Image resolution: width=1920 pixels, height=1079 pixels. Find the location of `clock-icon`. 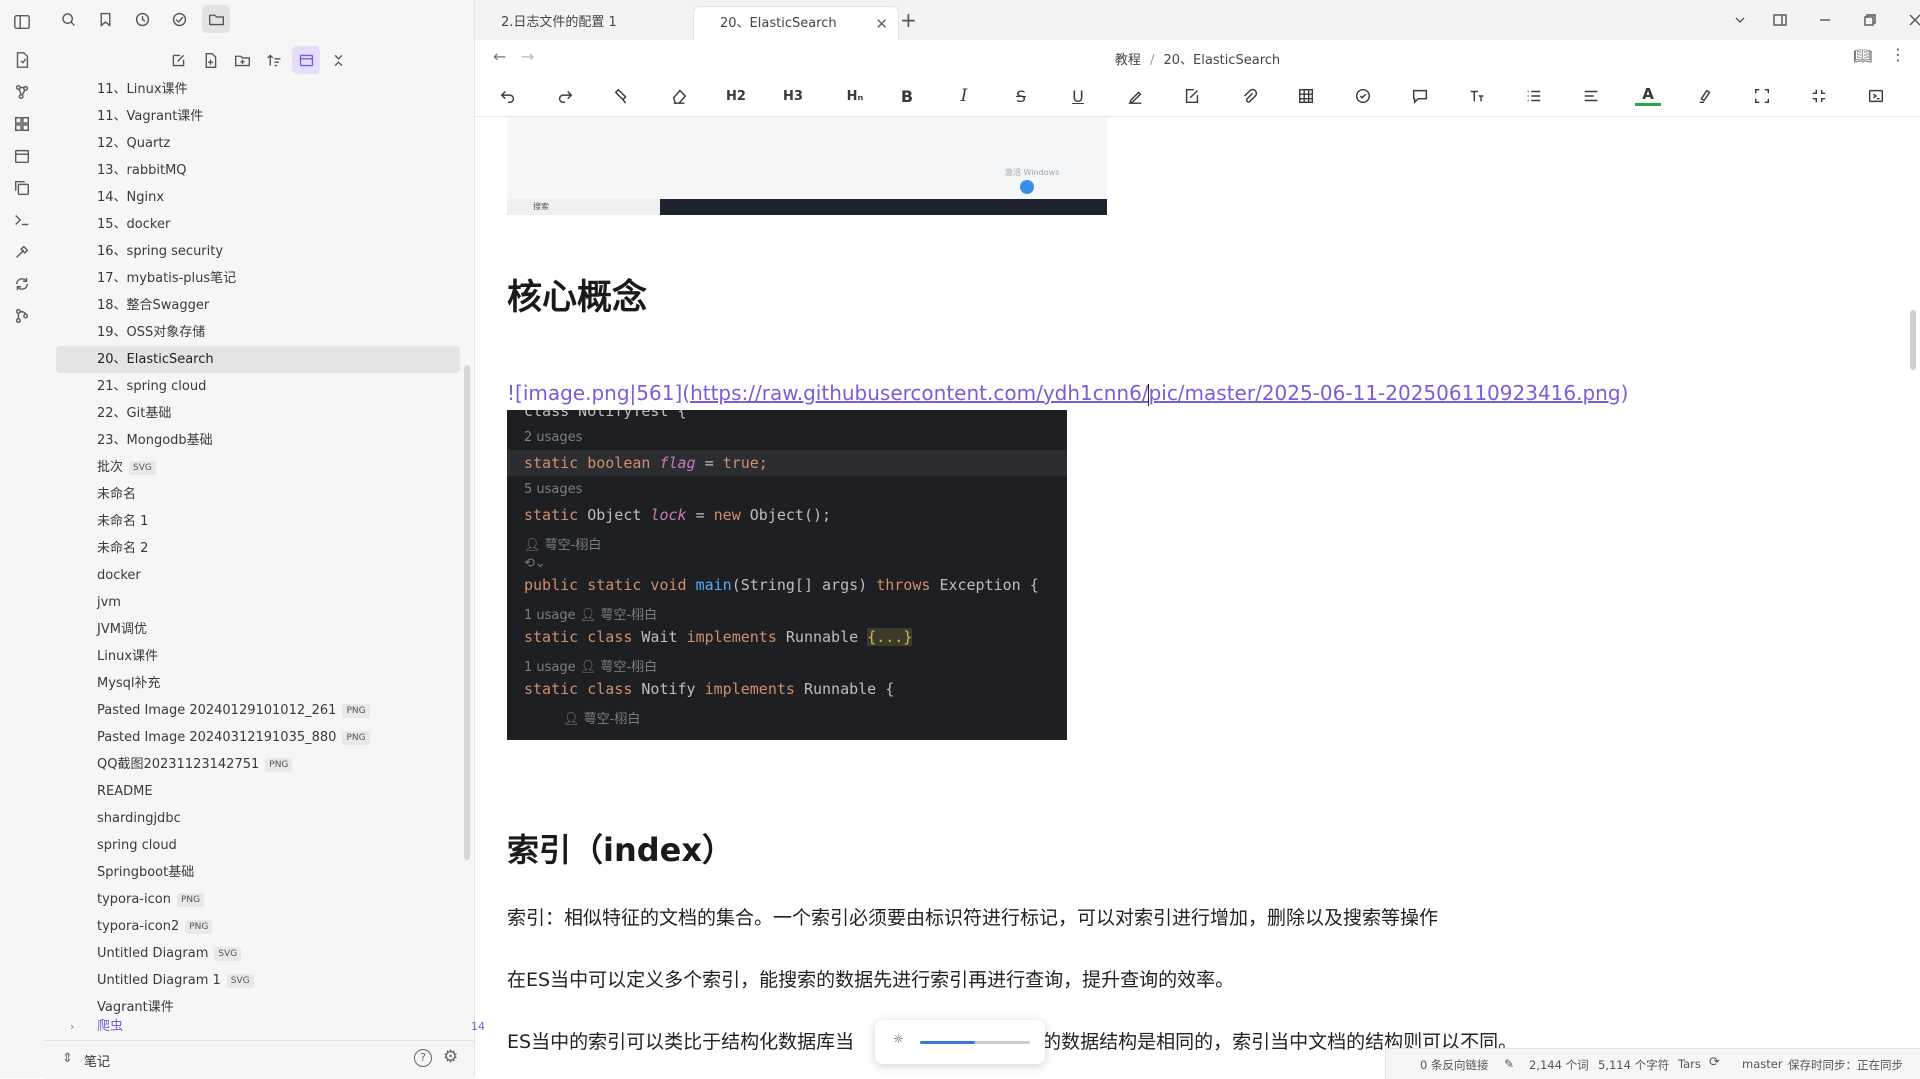

clock-icon is located at coordinates (142, 19).